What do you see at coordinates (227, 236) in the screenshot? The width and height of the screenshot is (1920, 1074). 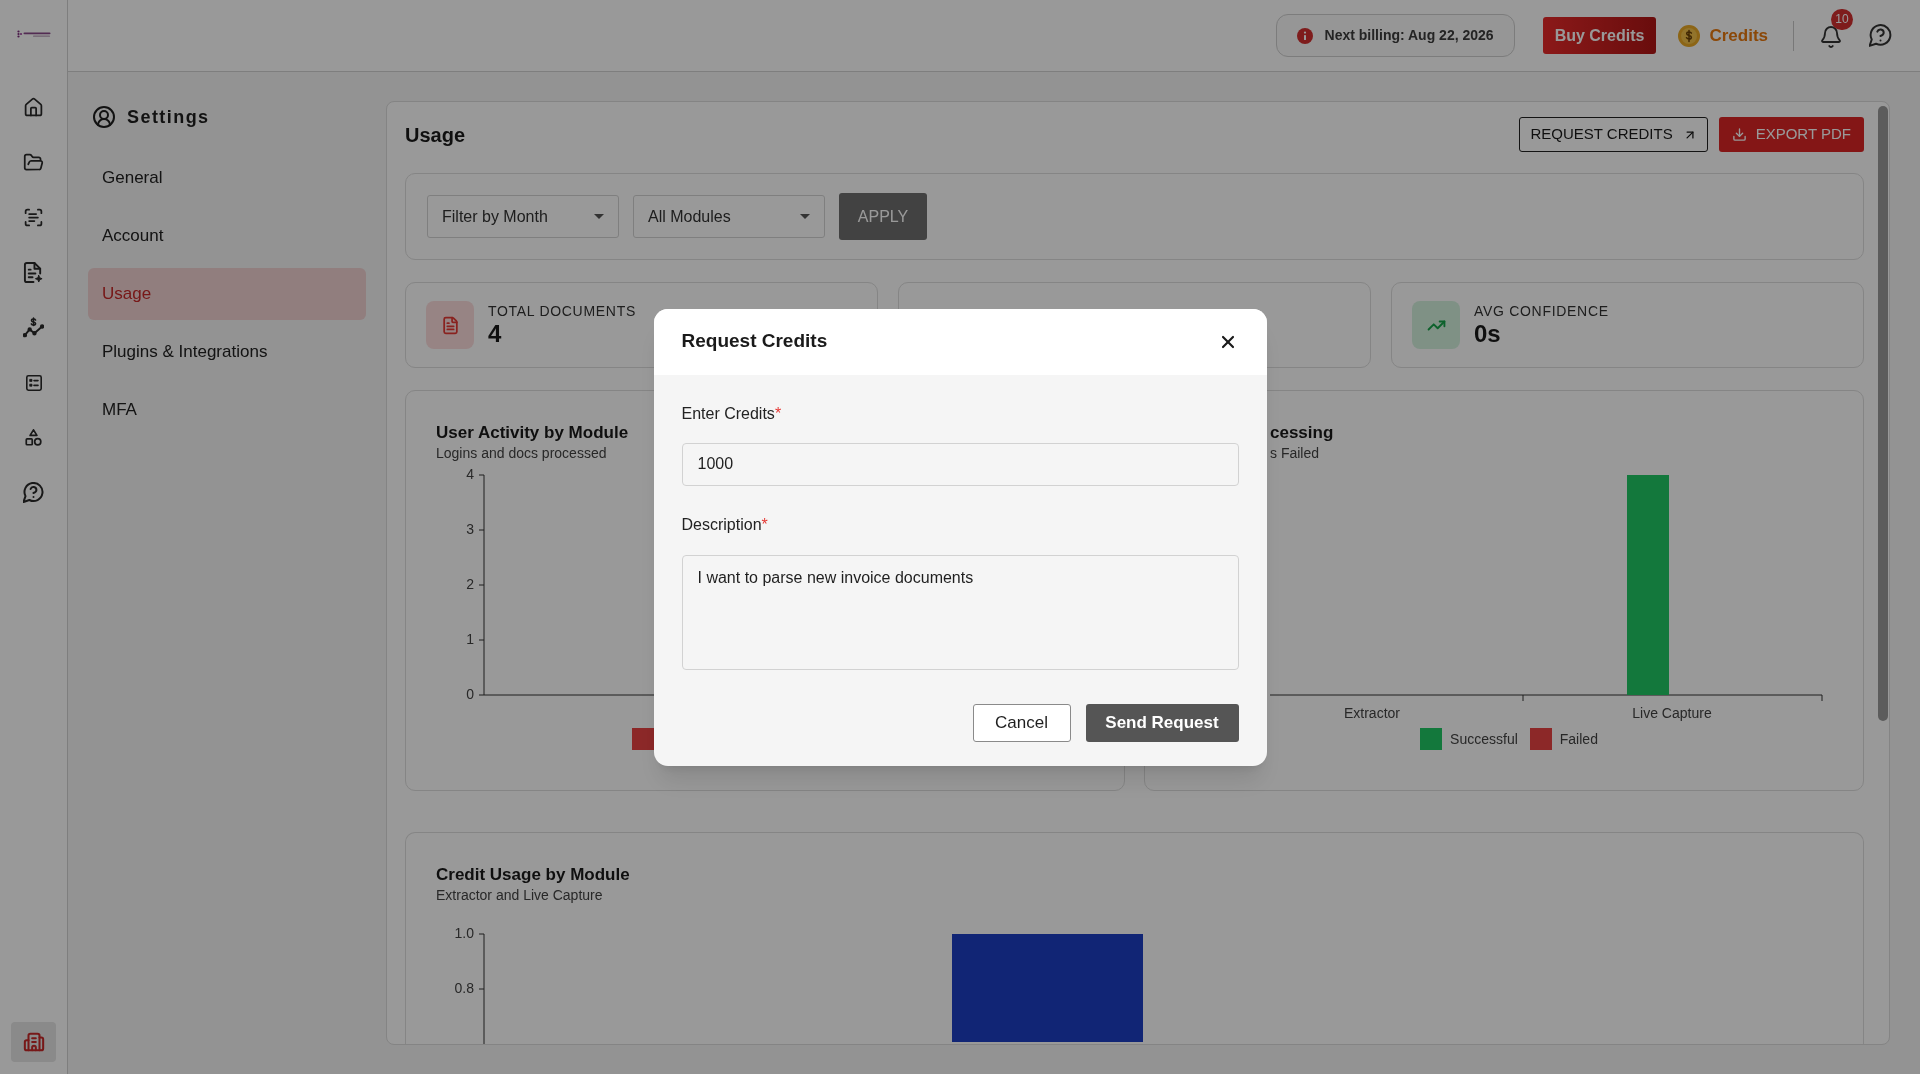 I see `settings-nav-item: Account` at bounding box center [227, 236].